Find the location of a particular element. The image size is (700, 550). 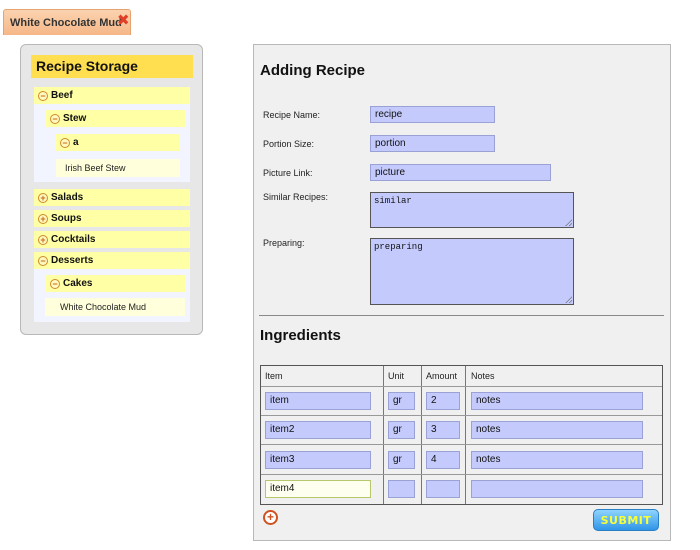

tree-node-soups: + Soups is located at coordinates (112, 218).